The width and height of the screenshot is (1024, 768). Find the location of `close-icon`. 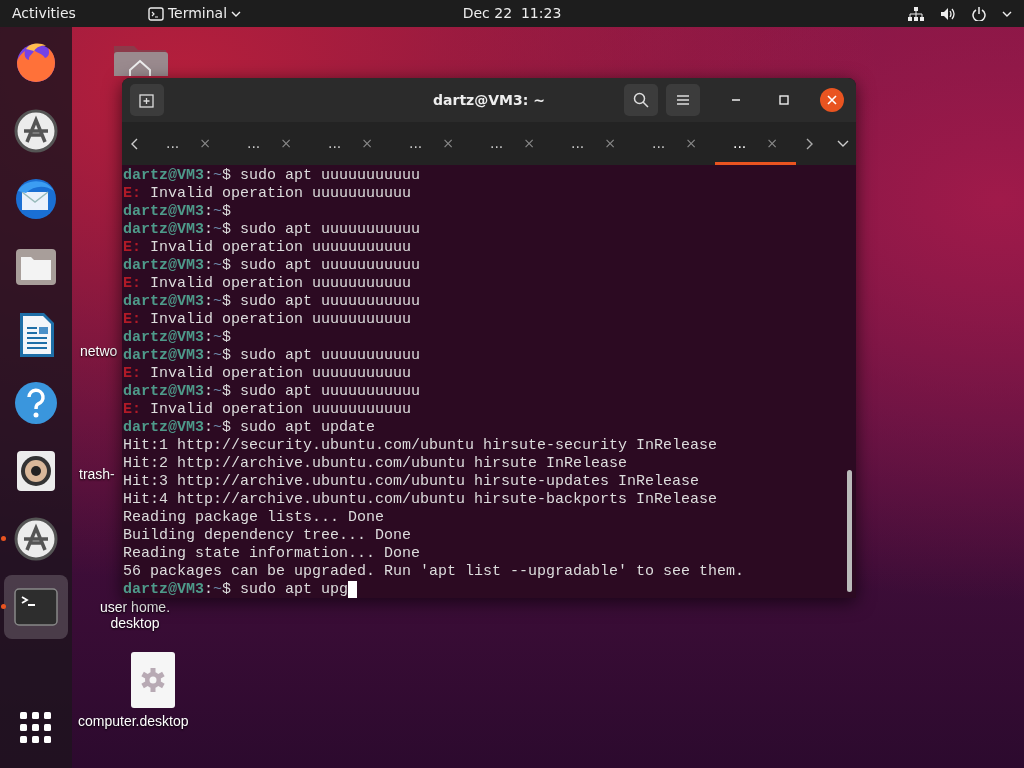

close-icon is located at coordinates (832, 100).